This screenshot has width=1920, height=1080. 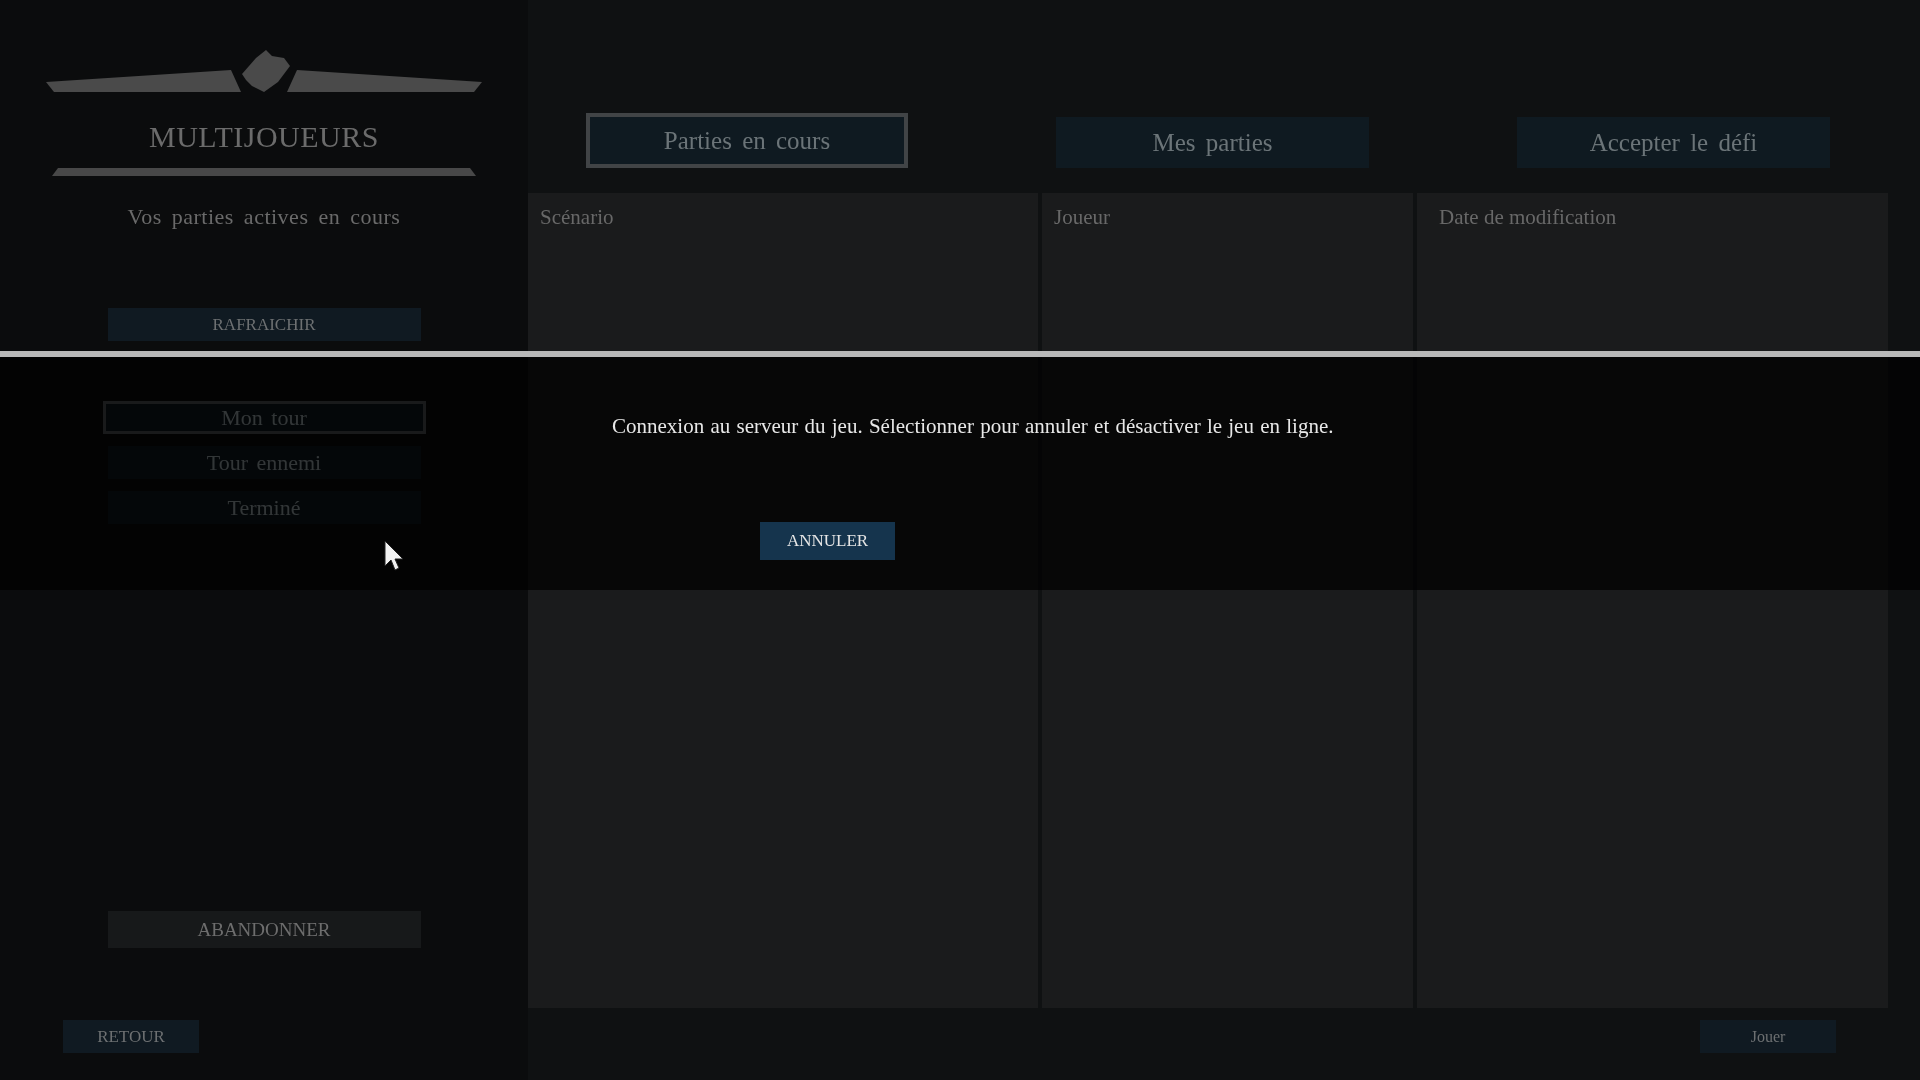 What do you see at coordinates (747, 140) in the screenshot?
I see `tab: Parties en cours` at bounding box center [747, 140].